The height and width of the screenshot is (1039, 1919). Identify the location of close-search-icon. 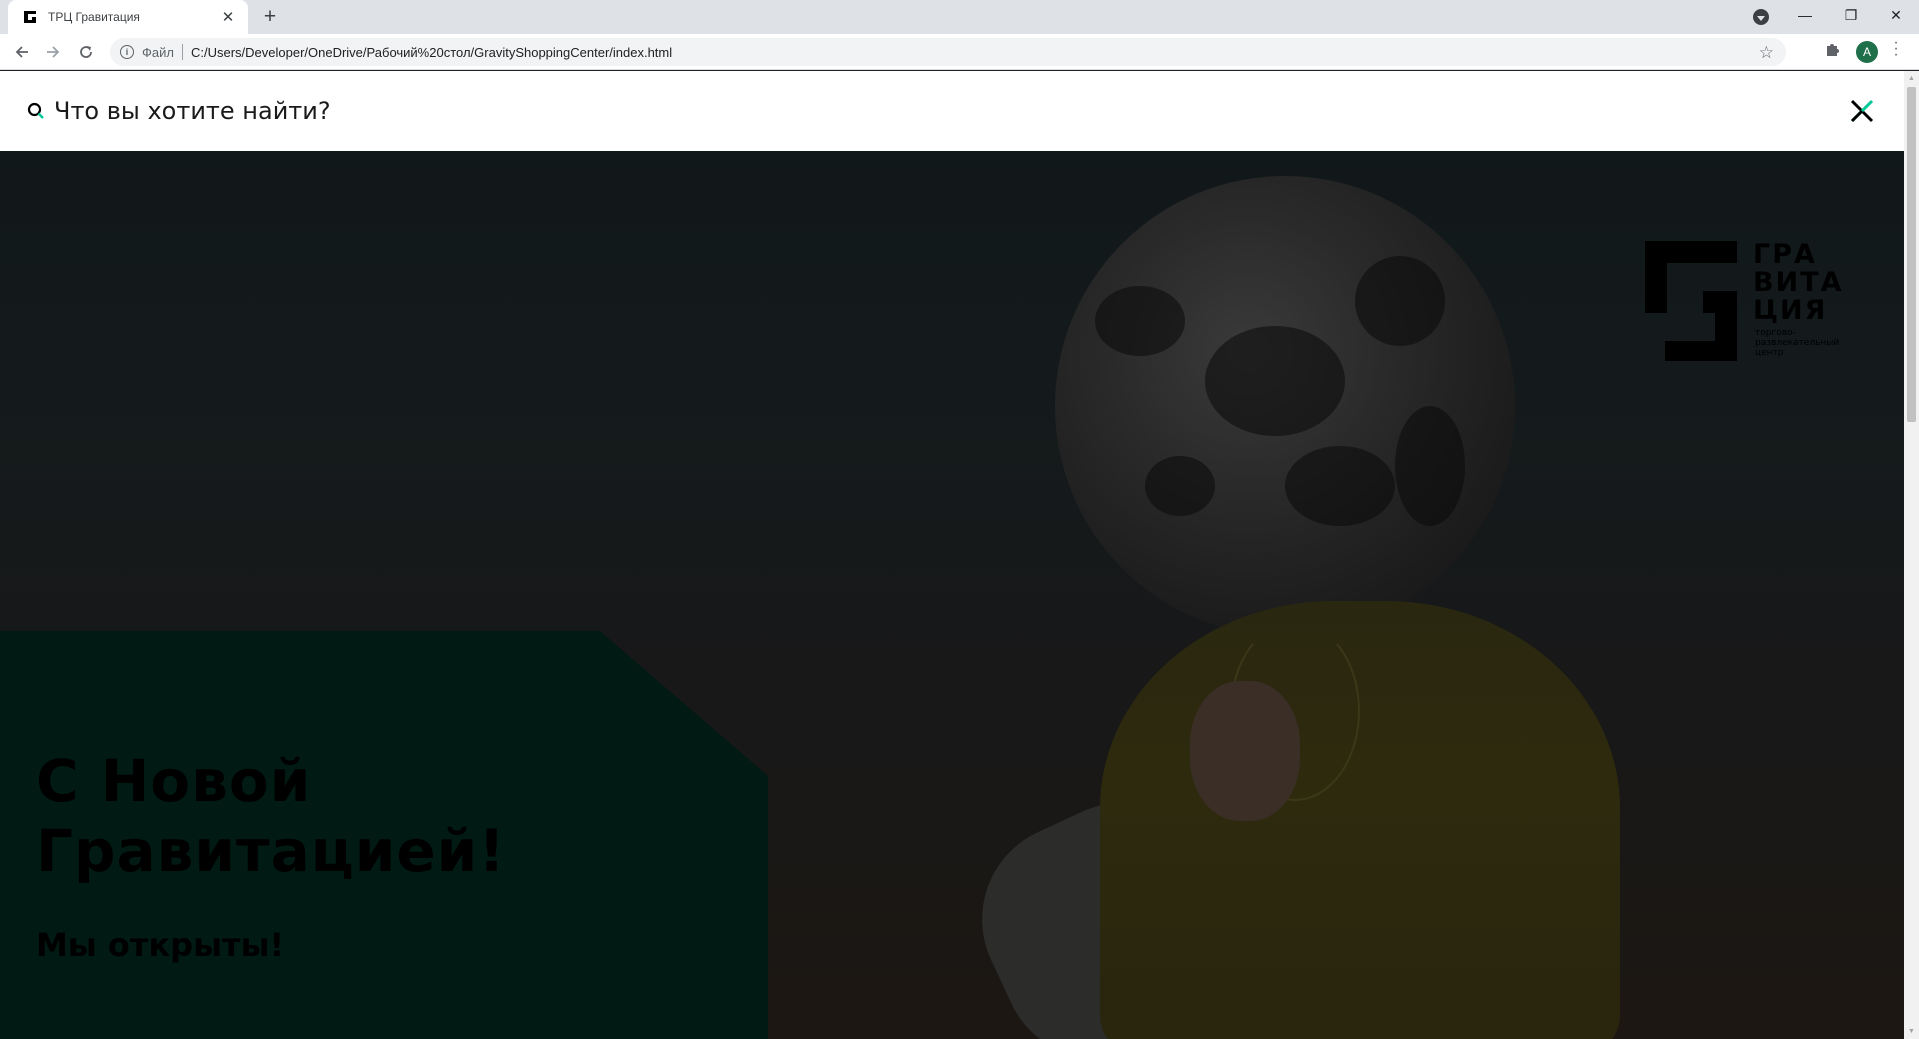
(1862, 111).